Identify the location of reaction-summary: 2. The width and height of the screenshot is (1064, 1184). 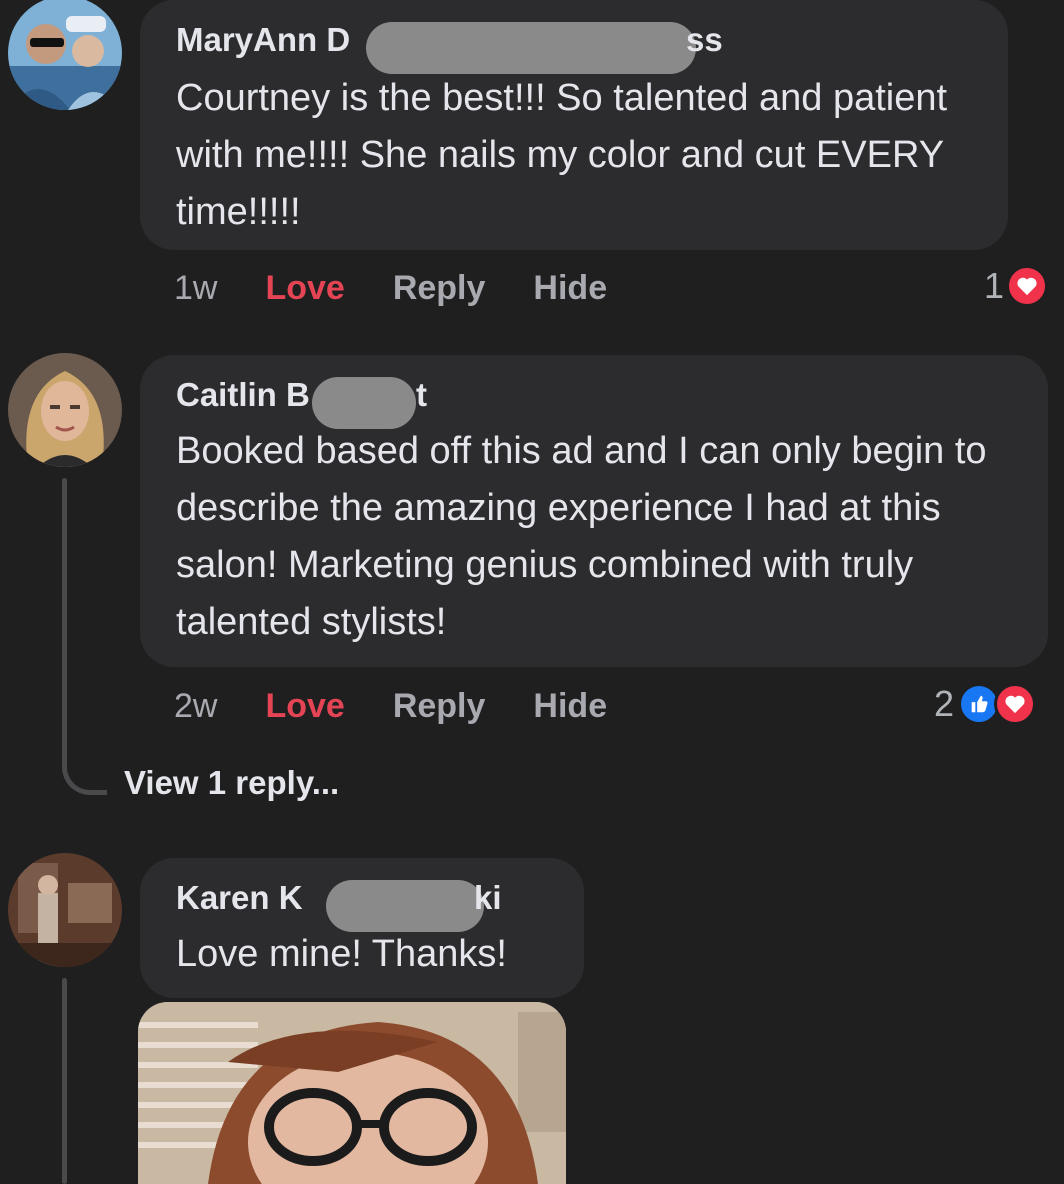
(985, 704).